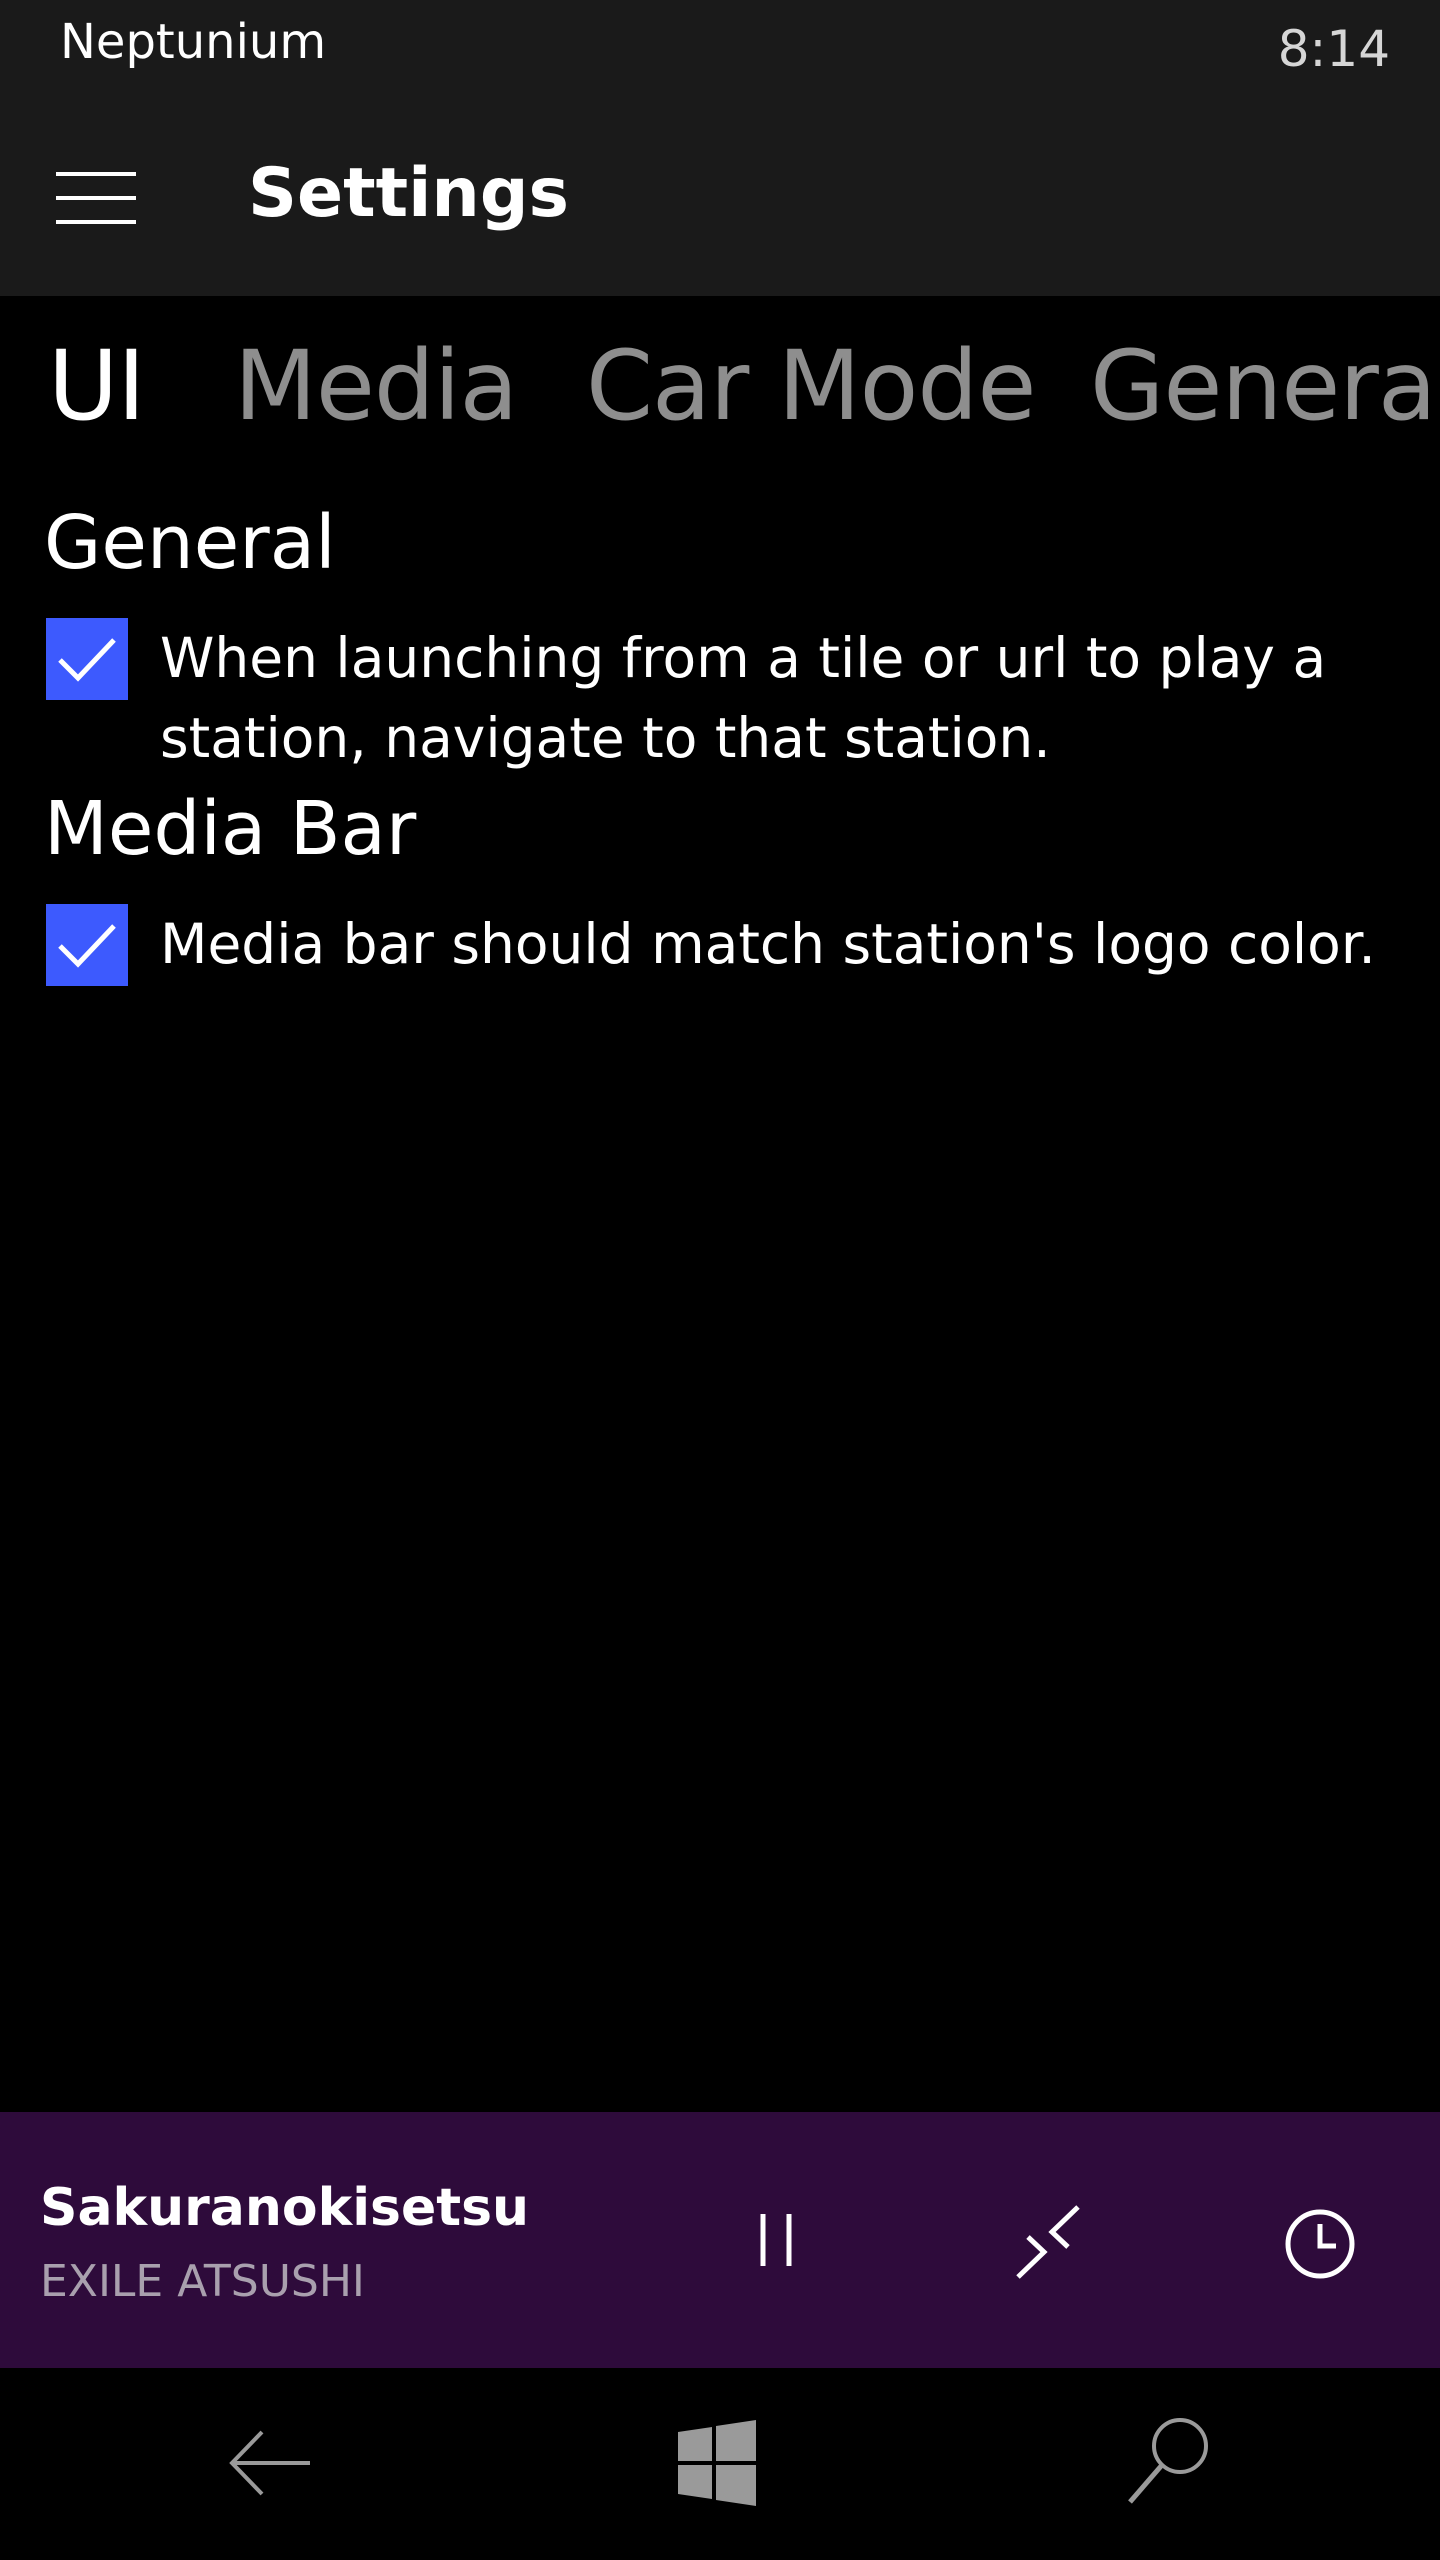 Image resolution: width=1440 pixels, height=2560 pixels. Describe the element at coordinates (1333, 49) in the screenshot. I see `status-time: 8:14` at that location.